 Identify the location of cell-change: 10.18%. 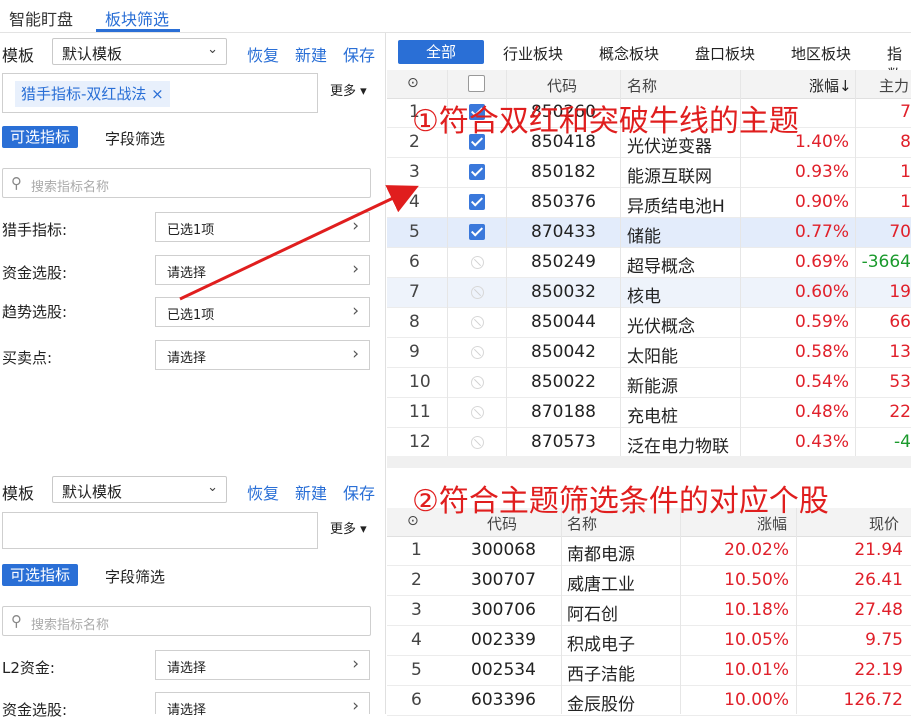
(756, 610).